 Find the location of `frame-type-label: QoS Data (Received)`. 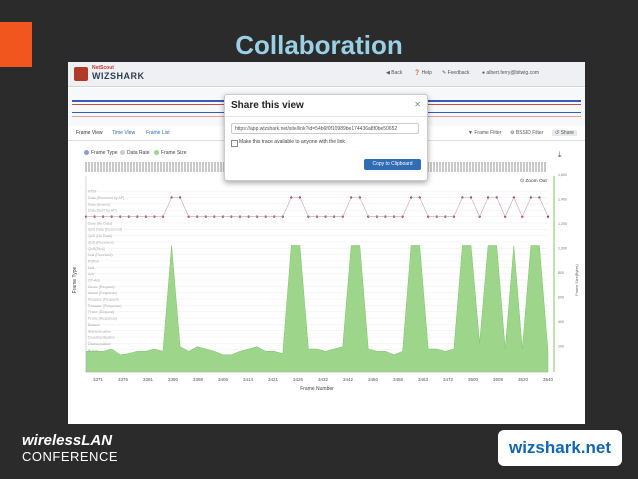

frame-type-label: QoS Data (Received) is located at coordinates (105, 230).